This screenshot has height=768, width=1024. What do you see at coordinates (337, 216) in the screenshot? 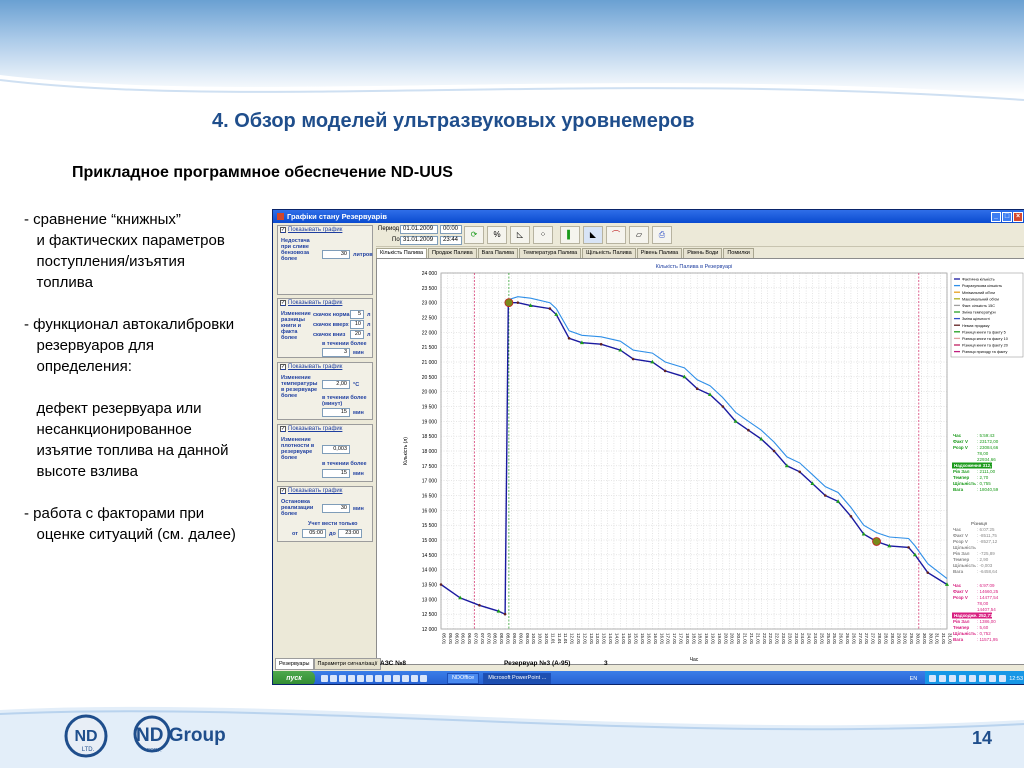
I see `window-title: Графіки стану Резервуарів` at bounding box center [337, 216].